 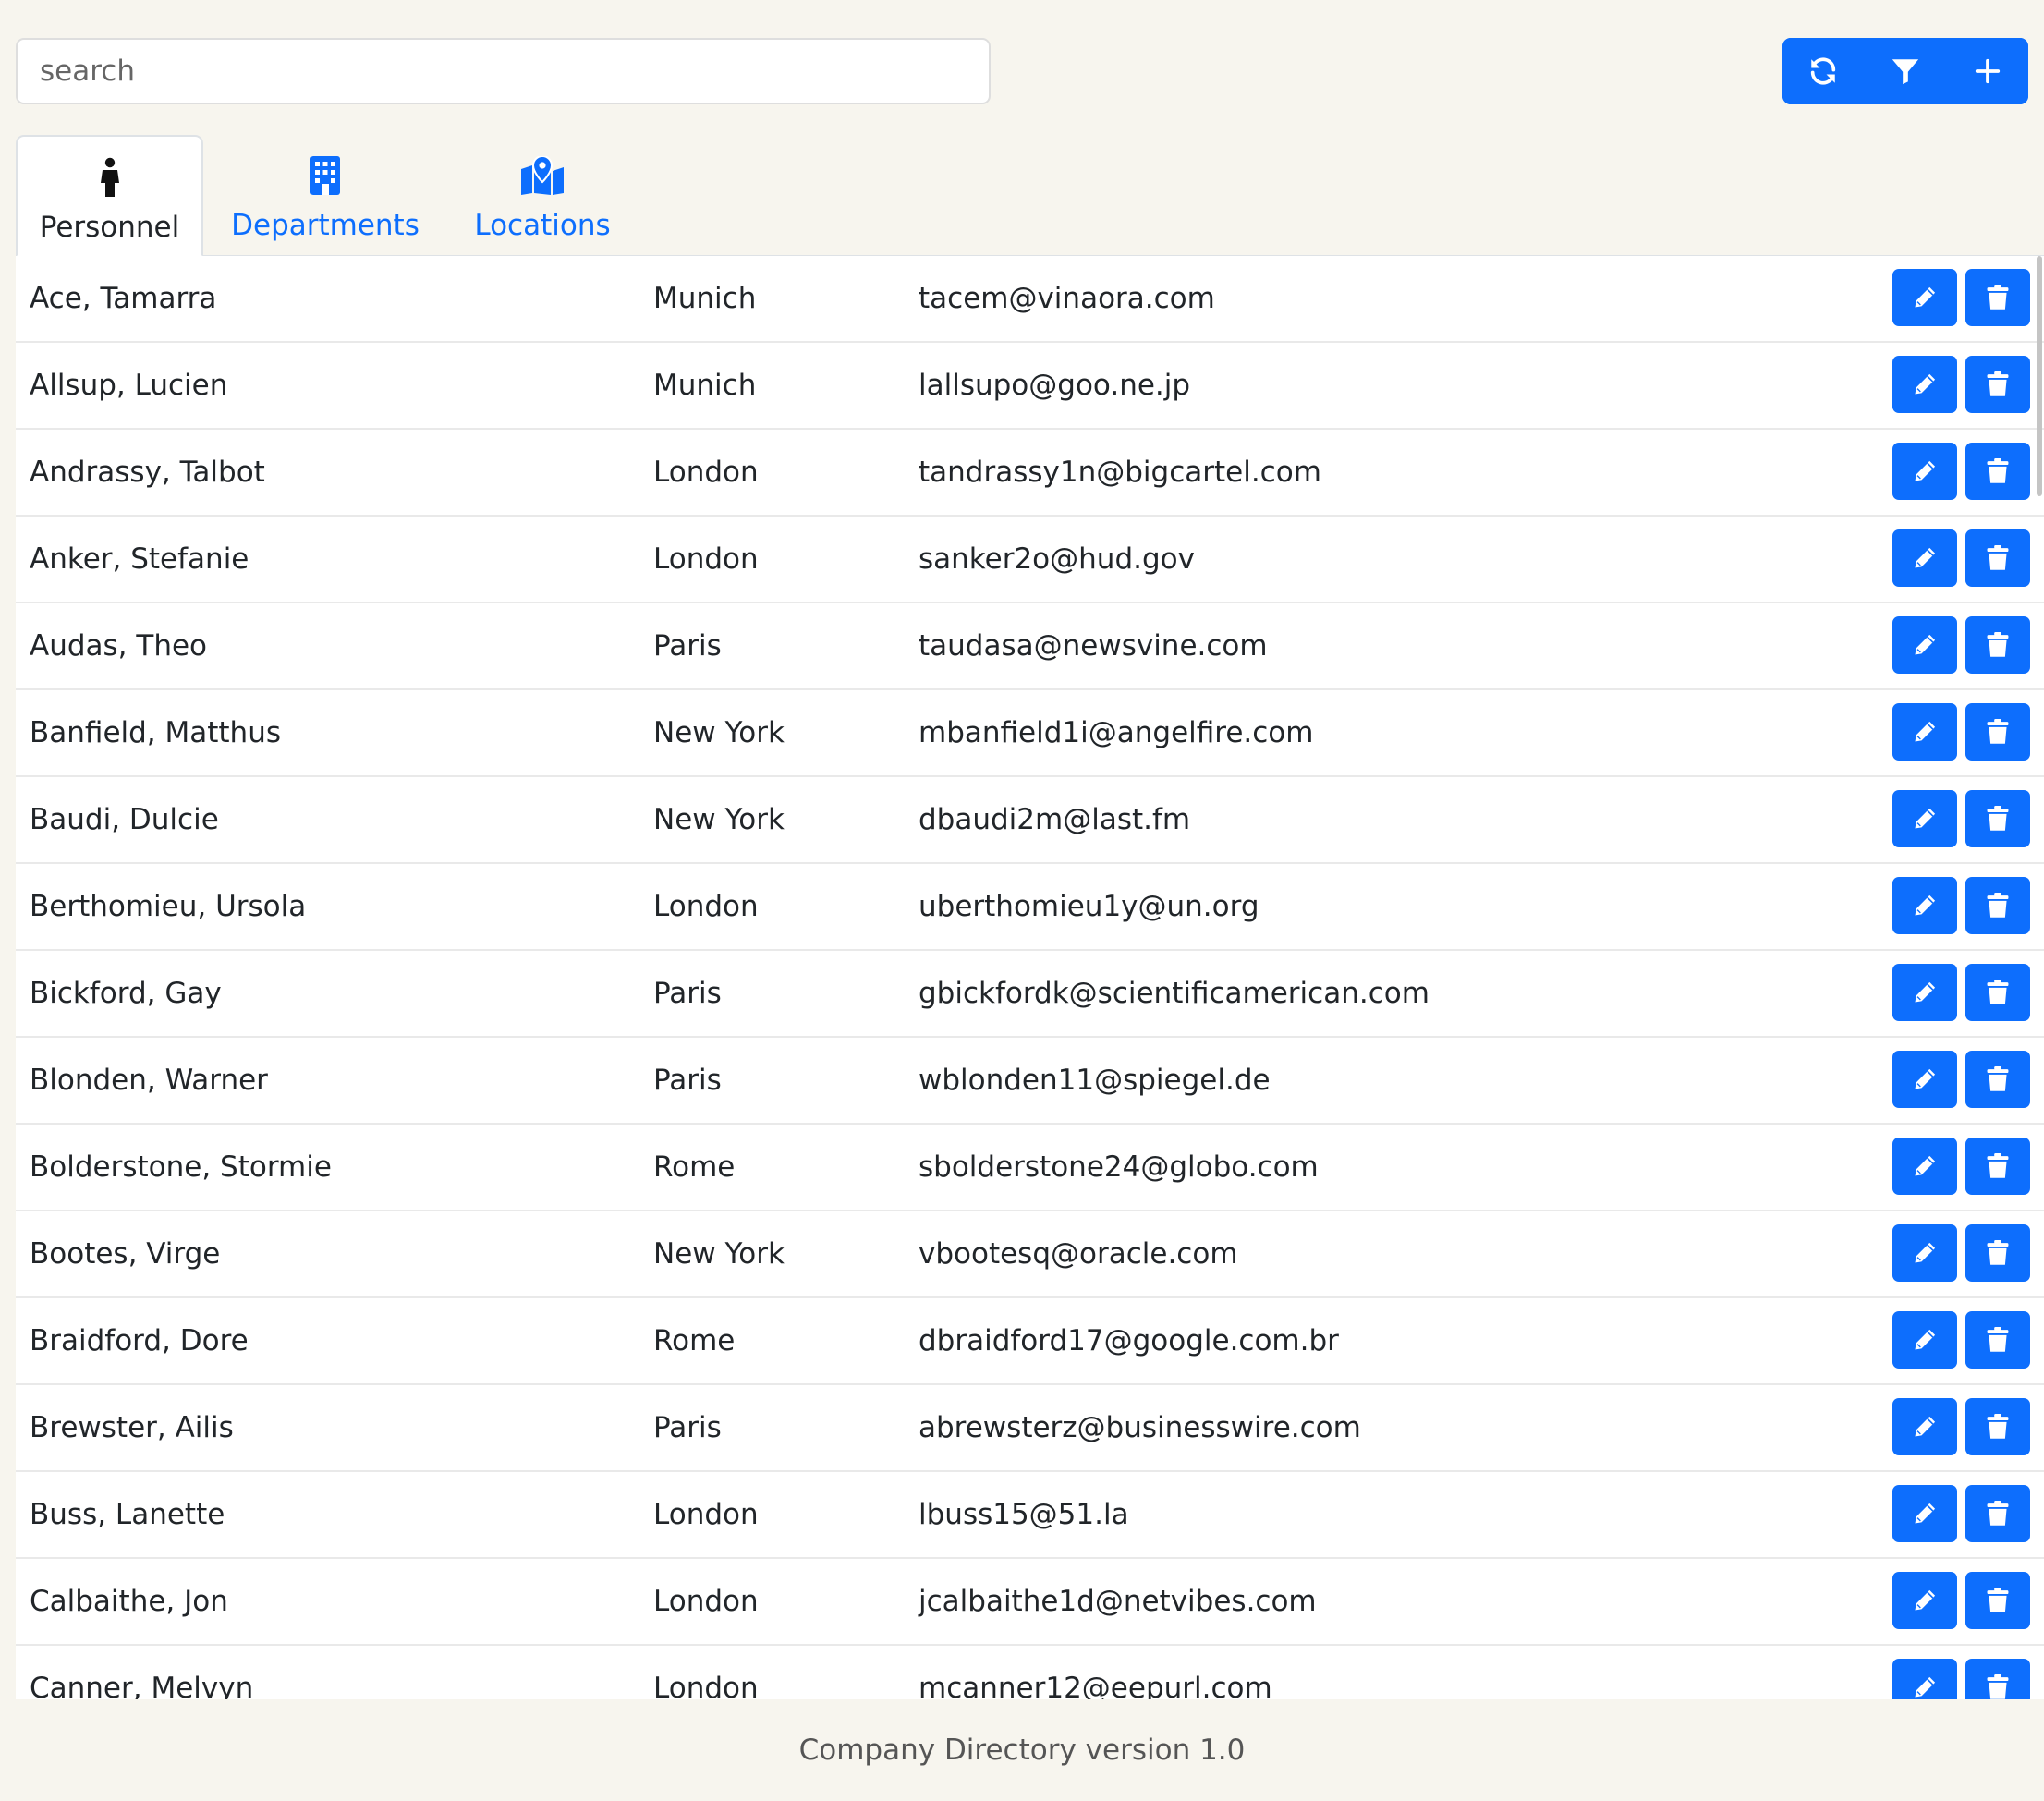 I want to click on filter-icon, so click(x=1906, y=72).